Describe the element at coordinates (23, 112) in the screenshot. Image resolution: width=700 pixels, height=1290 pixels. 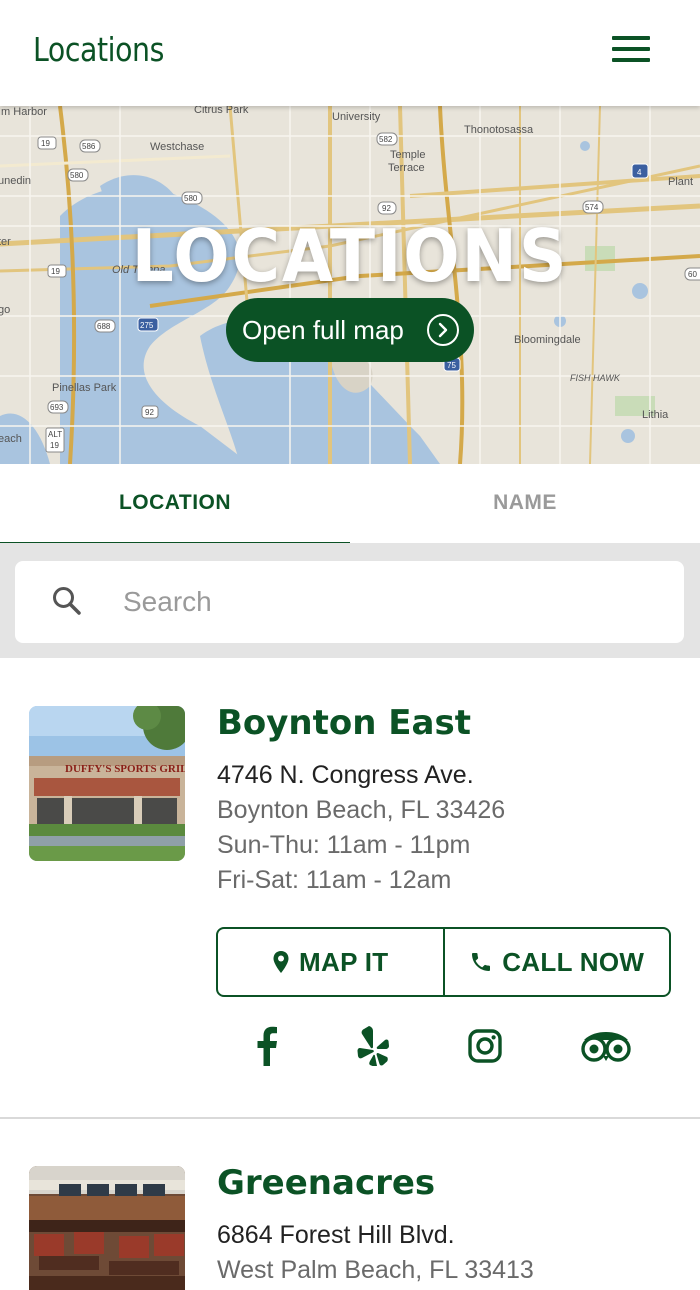
I see `svg-text: Im Harbor` at that location.